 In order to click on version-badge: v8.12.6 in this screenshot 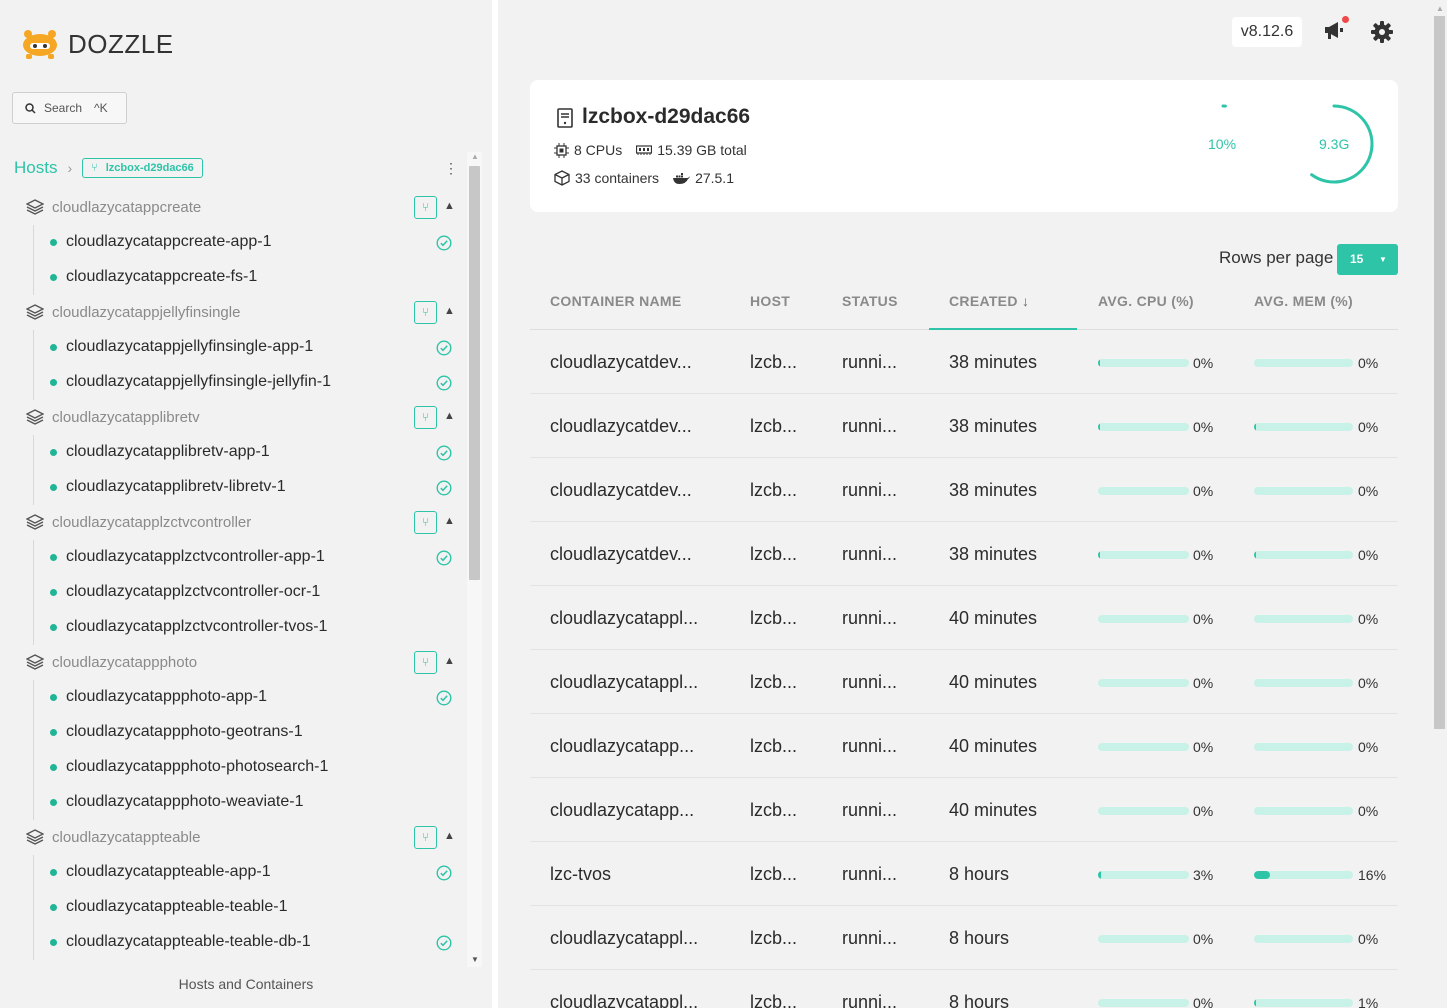, I will do `click(1267, 32)`.